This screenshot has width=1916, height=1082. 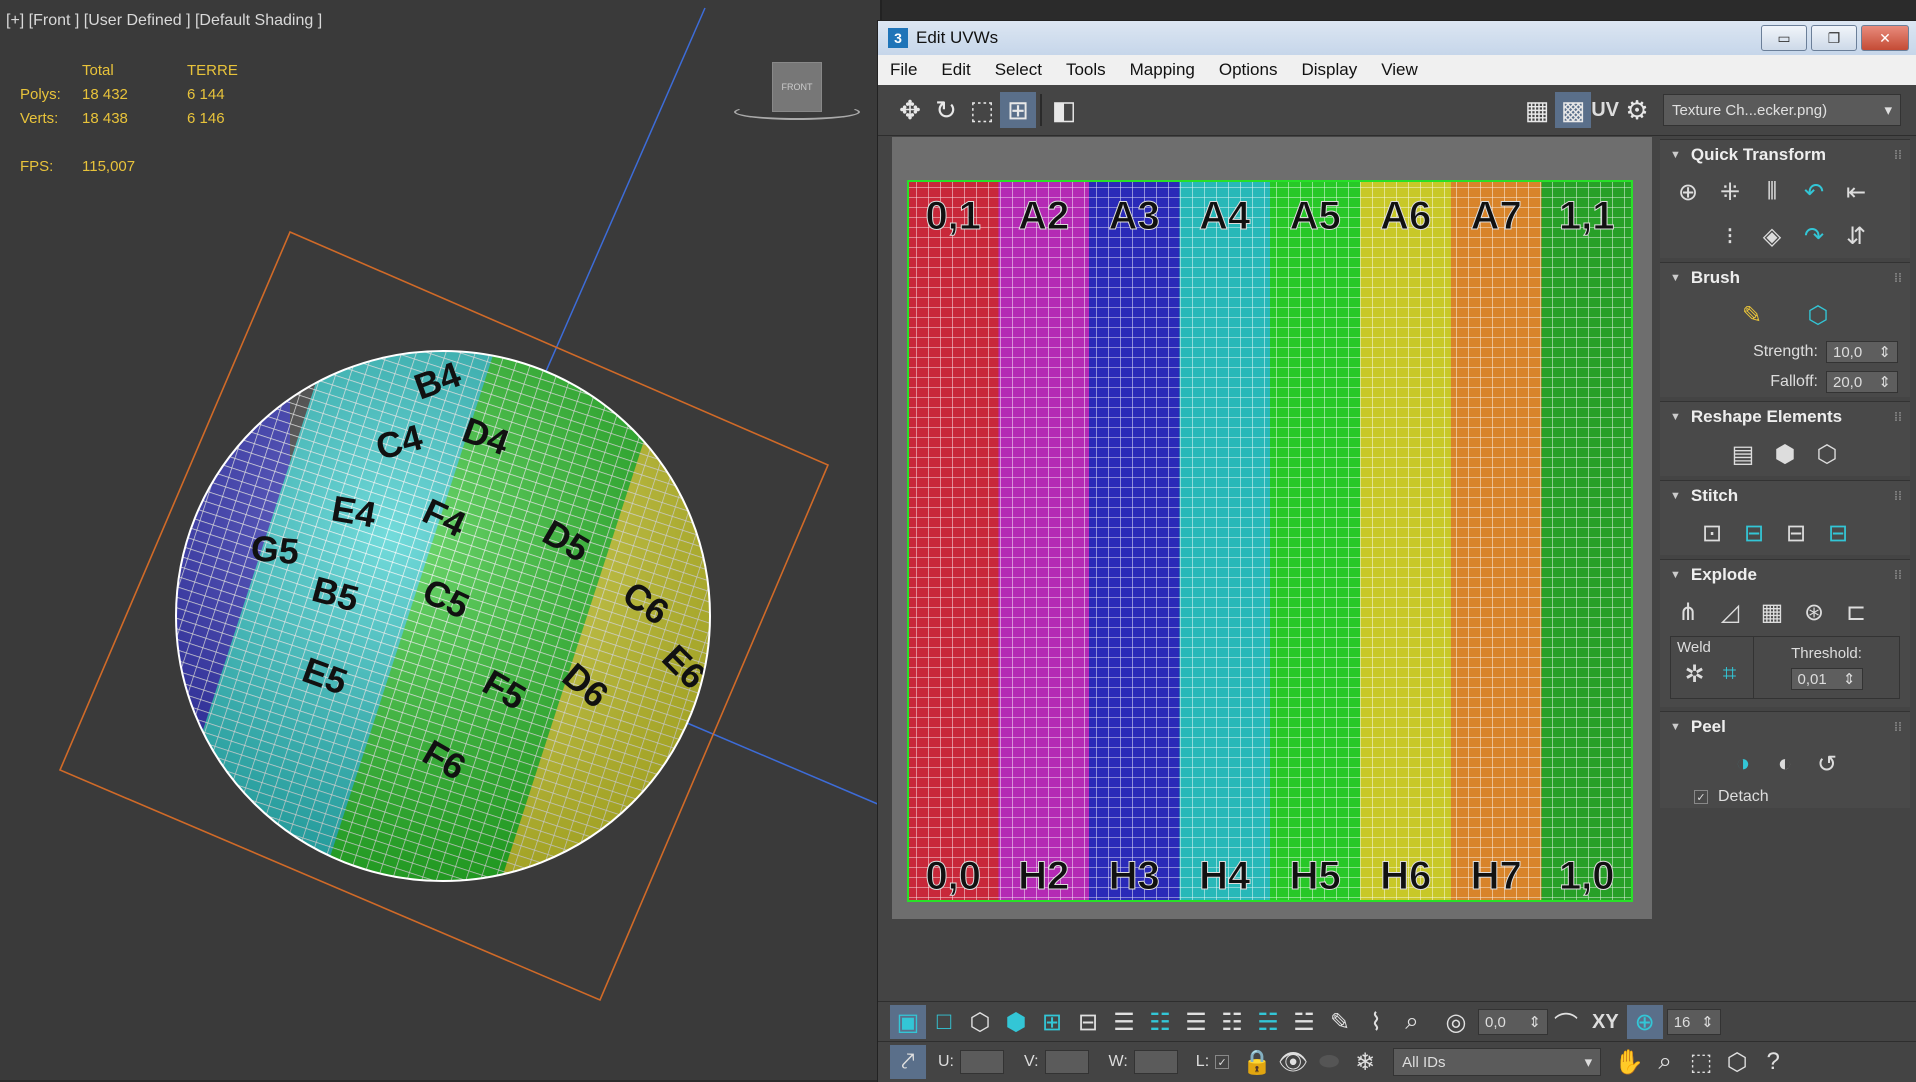 I want to click on align-horizontal-icon: ⁜, so click(x=1730, y=192).